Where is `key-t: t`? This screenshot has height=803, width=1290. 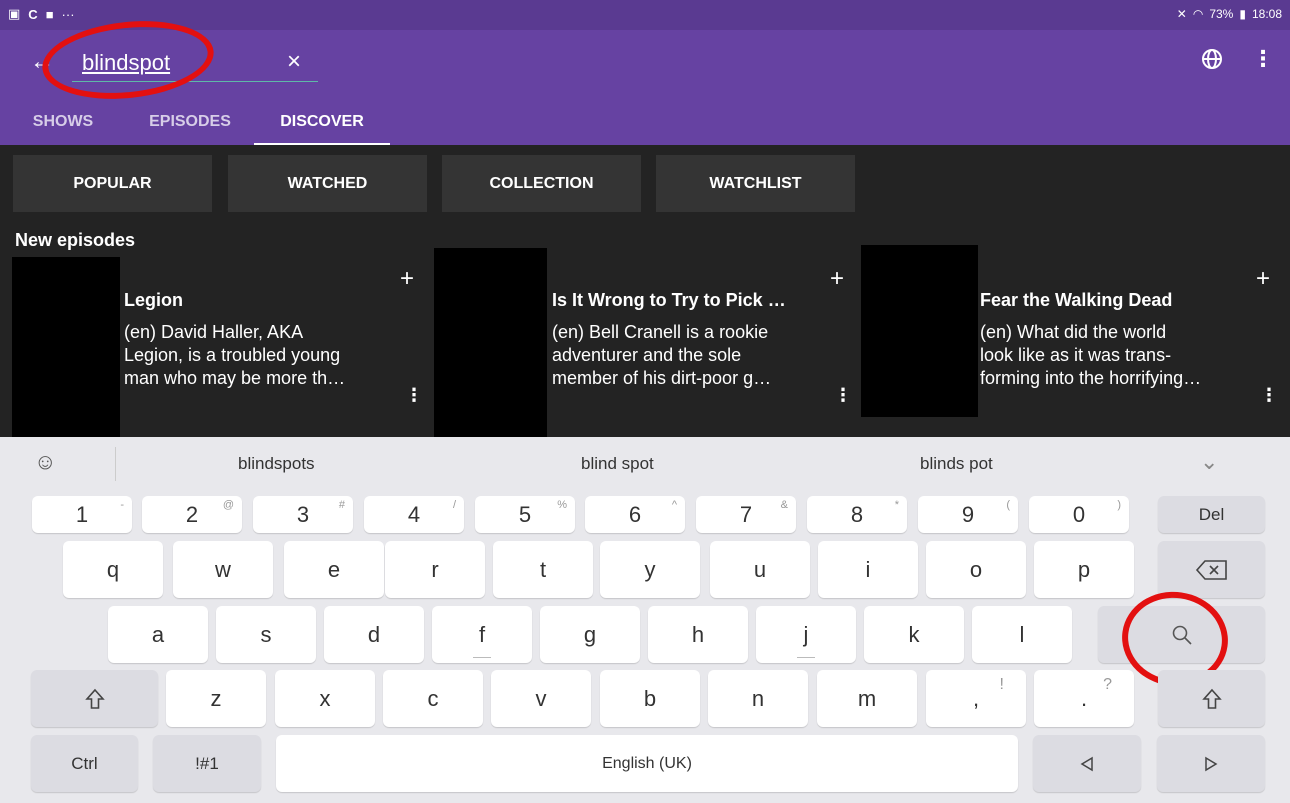 key-t: t is located at coordinates (543, 569).